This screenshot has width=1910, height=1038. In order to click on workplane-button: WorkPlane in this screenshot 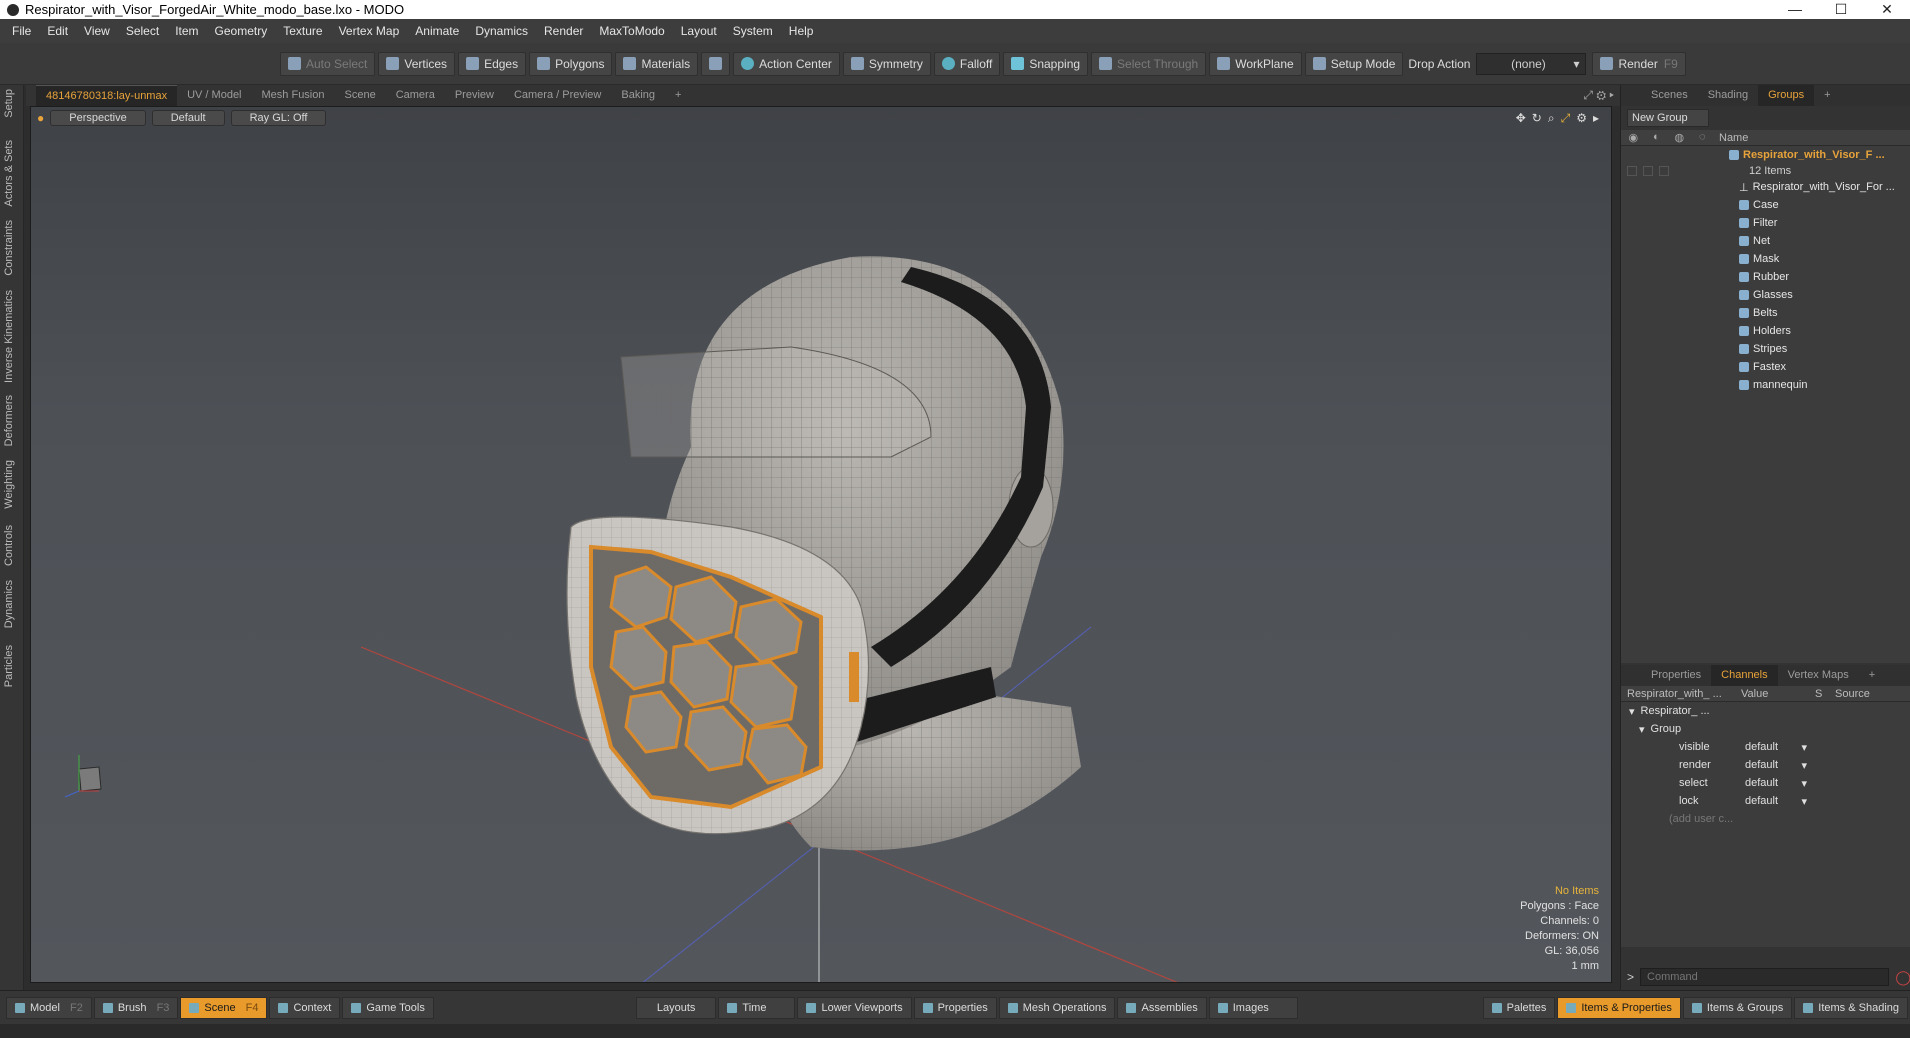, I will do `click(1255, 63)`.